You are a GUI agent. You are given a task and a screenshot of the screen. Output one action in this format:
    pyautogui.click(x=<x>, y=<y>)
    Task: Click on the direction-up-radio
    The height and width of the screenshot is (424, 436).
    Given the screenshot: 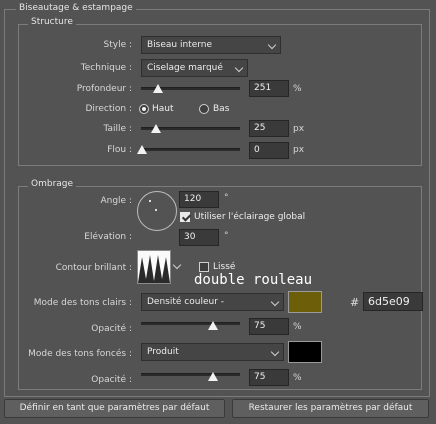 What is the action you would take?
    pyautogui.click(x=144, y=109)
    